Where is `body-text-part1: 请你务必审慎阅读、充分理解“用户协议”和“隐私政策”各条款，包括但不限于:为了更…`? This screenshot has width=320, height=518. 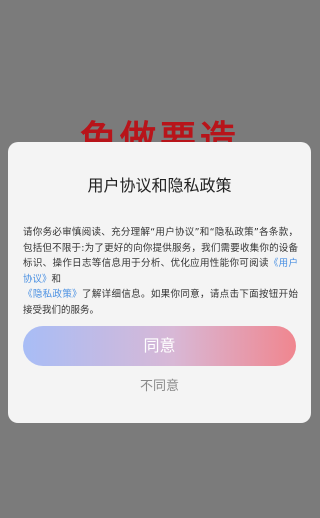 body-text-part1: 请你务必审慎阅读、充分理解“用户协议”和“隐私政策”各条款，包括但不限于:为了更… is located at coordinates (160, 248).